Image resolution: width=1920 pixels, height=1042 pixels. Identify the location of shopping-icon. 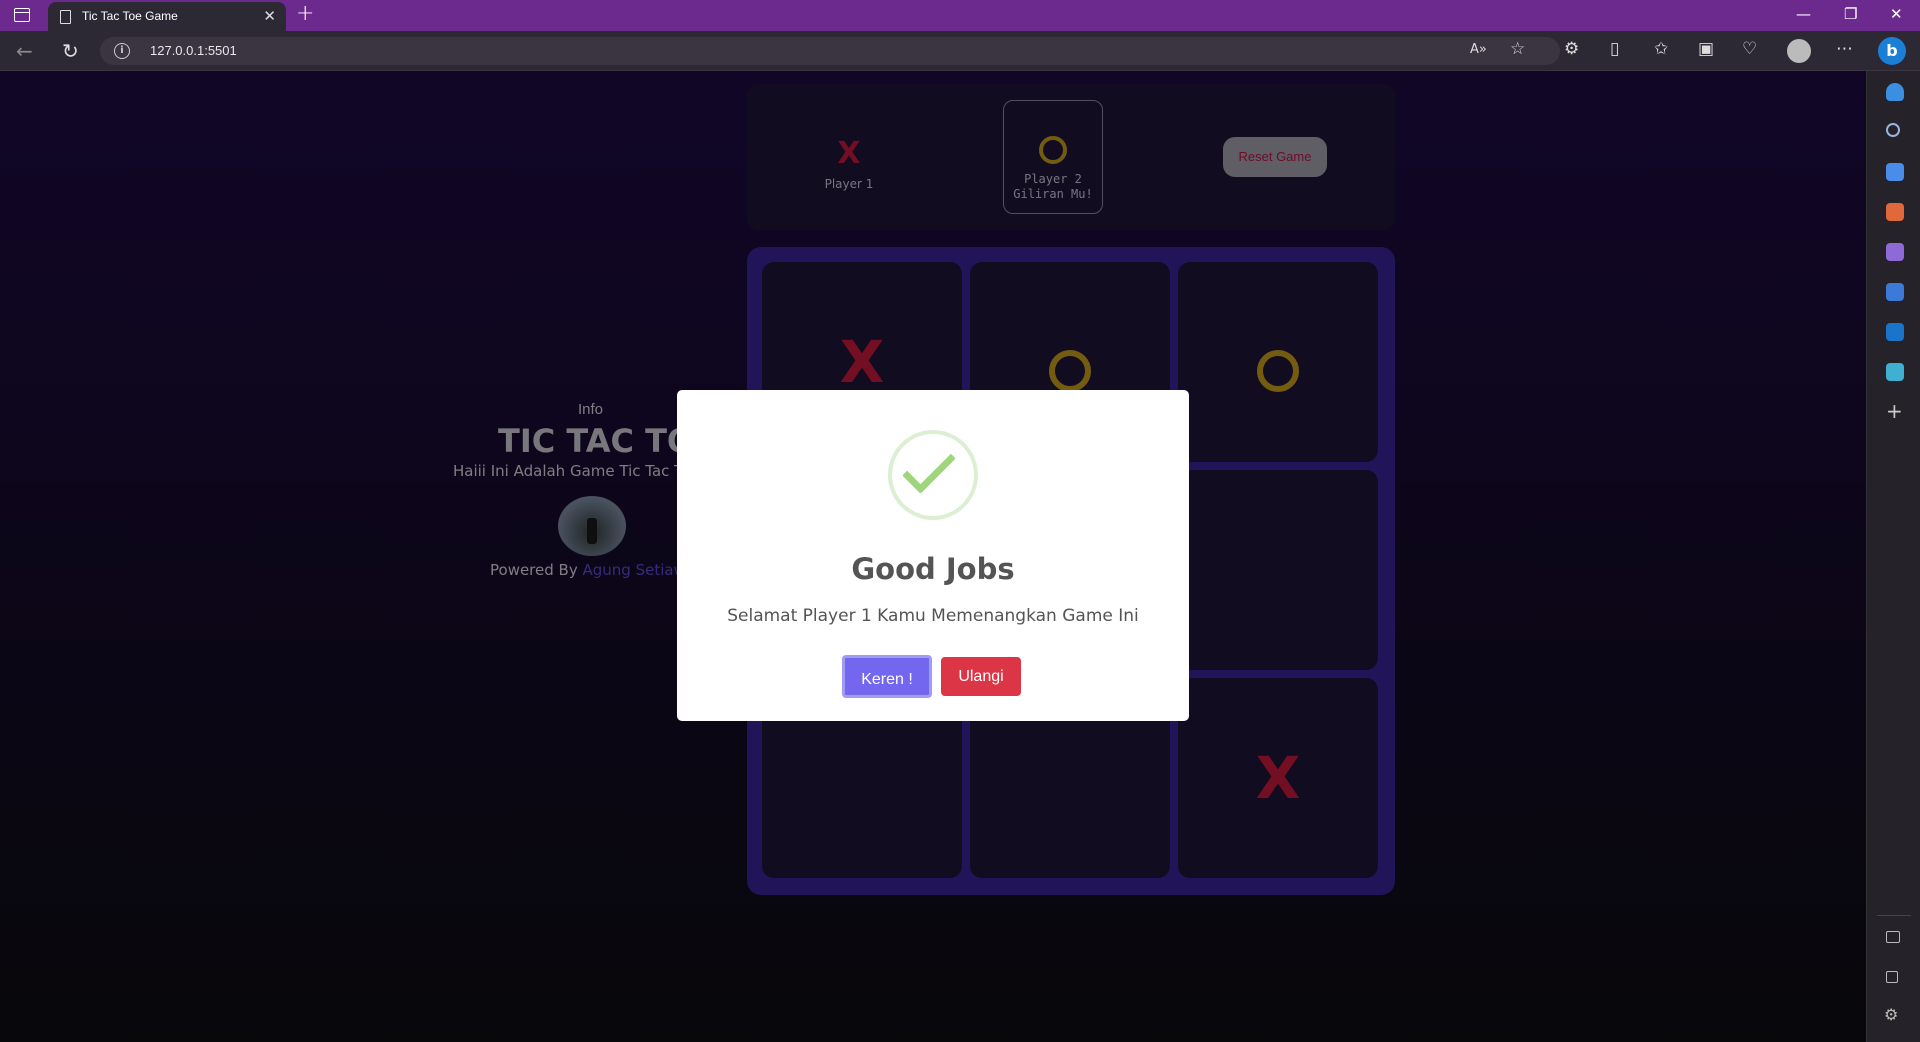
(1895, 172).